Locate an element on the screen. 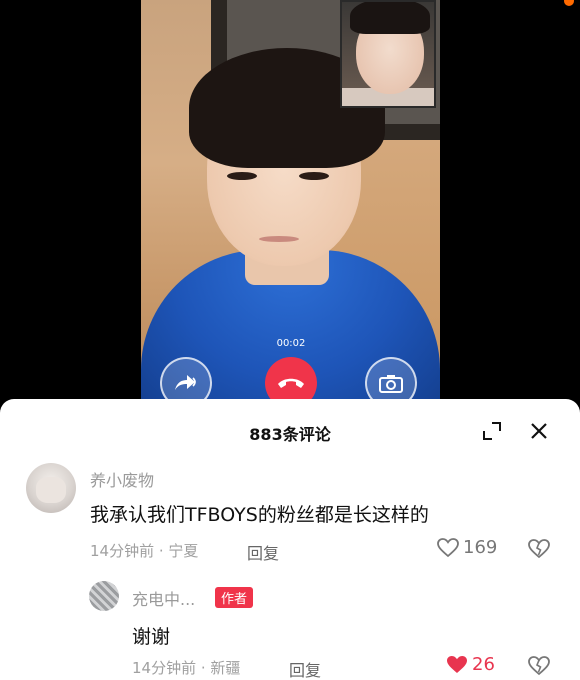  like-button: 26 is located at coordinates (470, 664).